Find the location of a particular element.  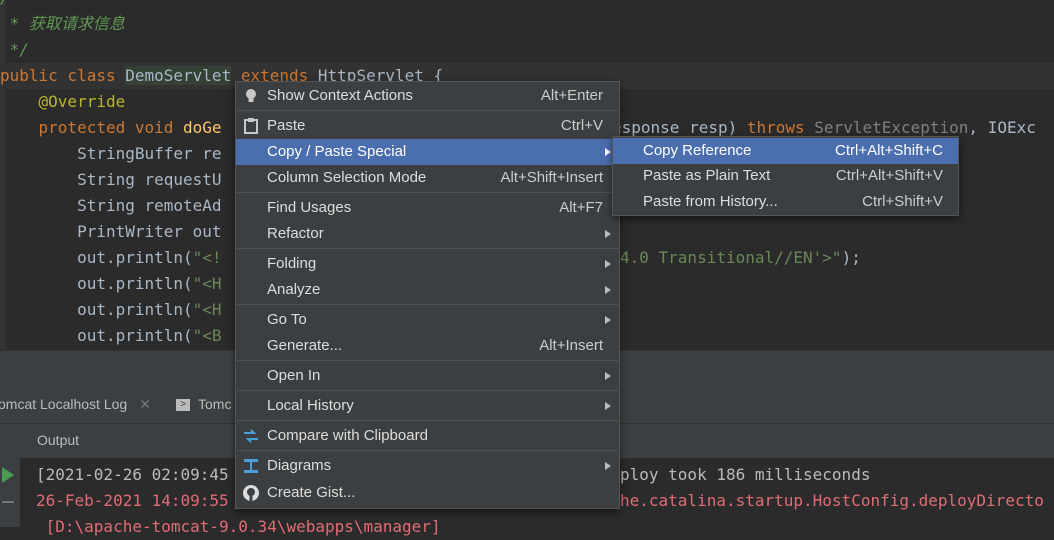

menu-item-show-context-actions: Show Context Actions Alt+Enter is located at coordinates (427, 96).